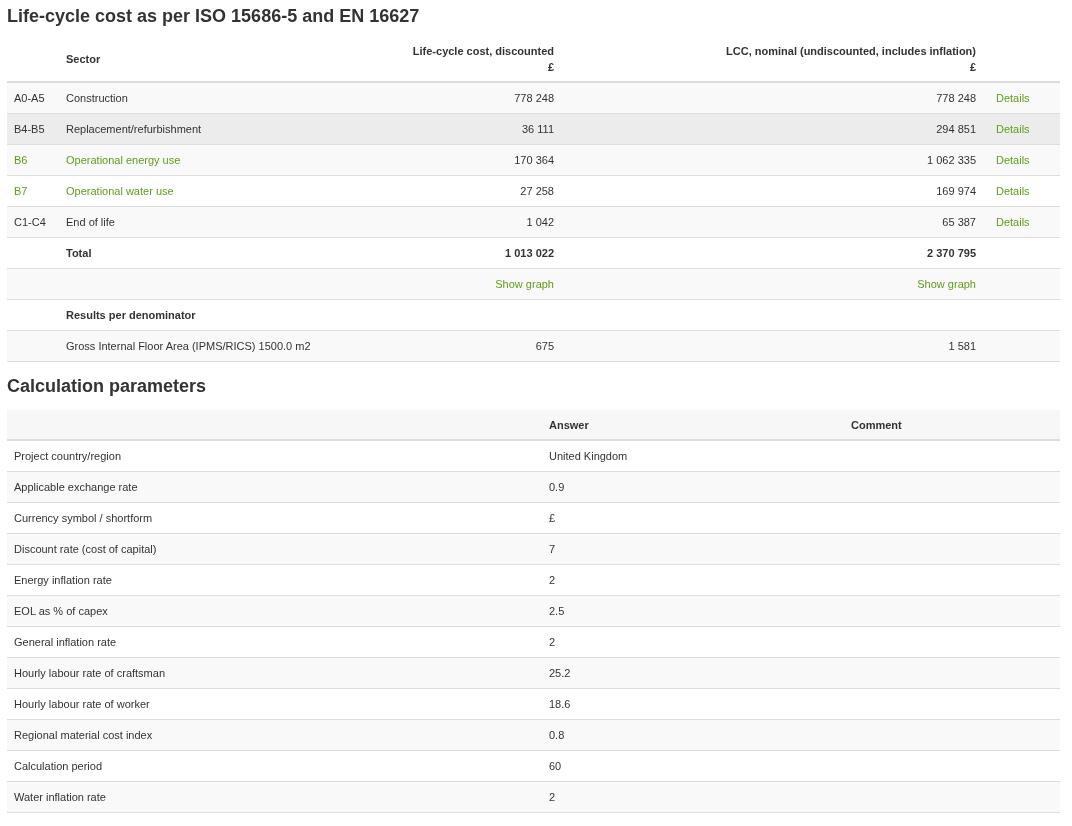 Image resolution: width=1072 pixels, height=826 pixels. Describe the element at coordinates (67, 456) in the screenshot. I see `parameter-name: Project country/region` at that location.